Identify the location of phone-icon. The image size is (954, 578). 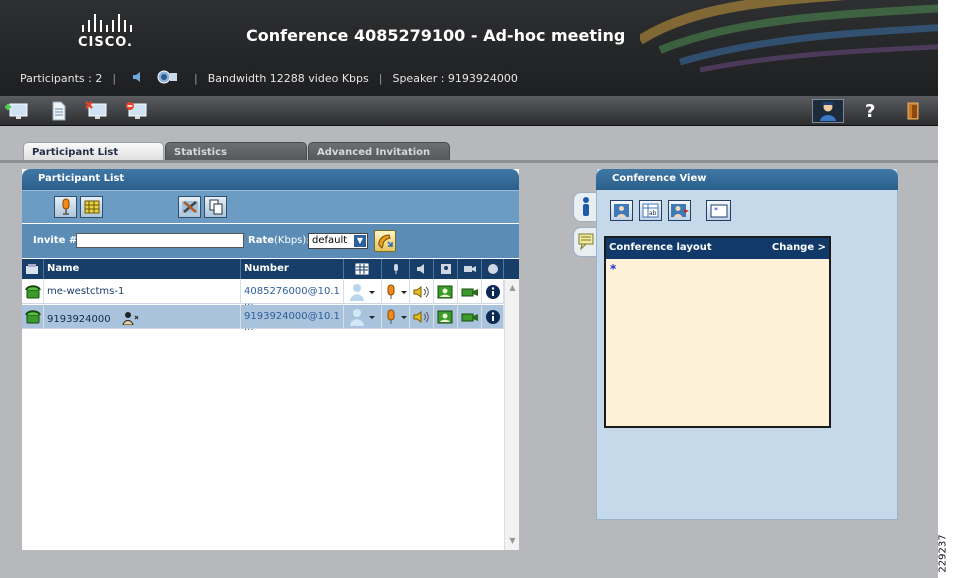
(32, 269).